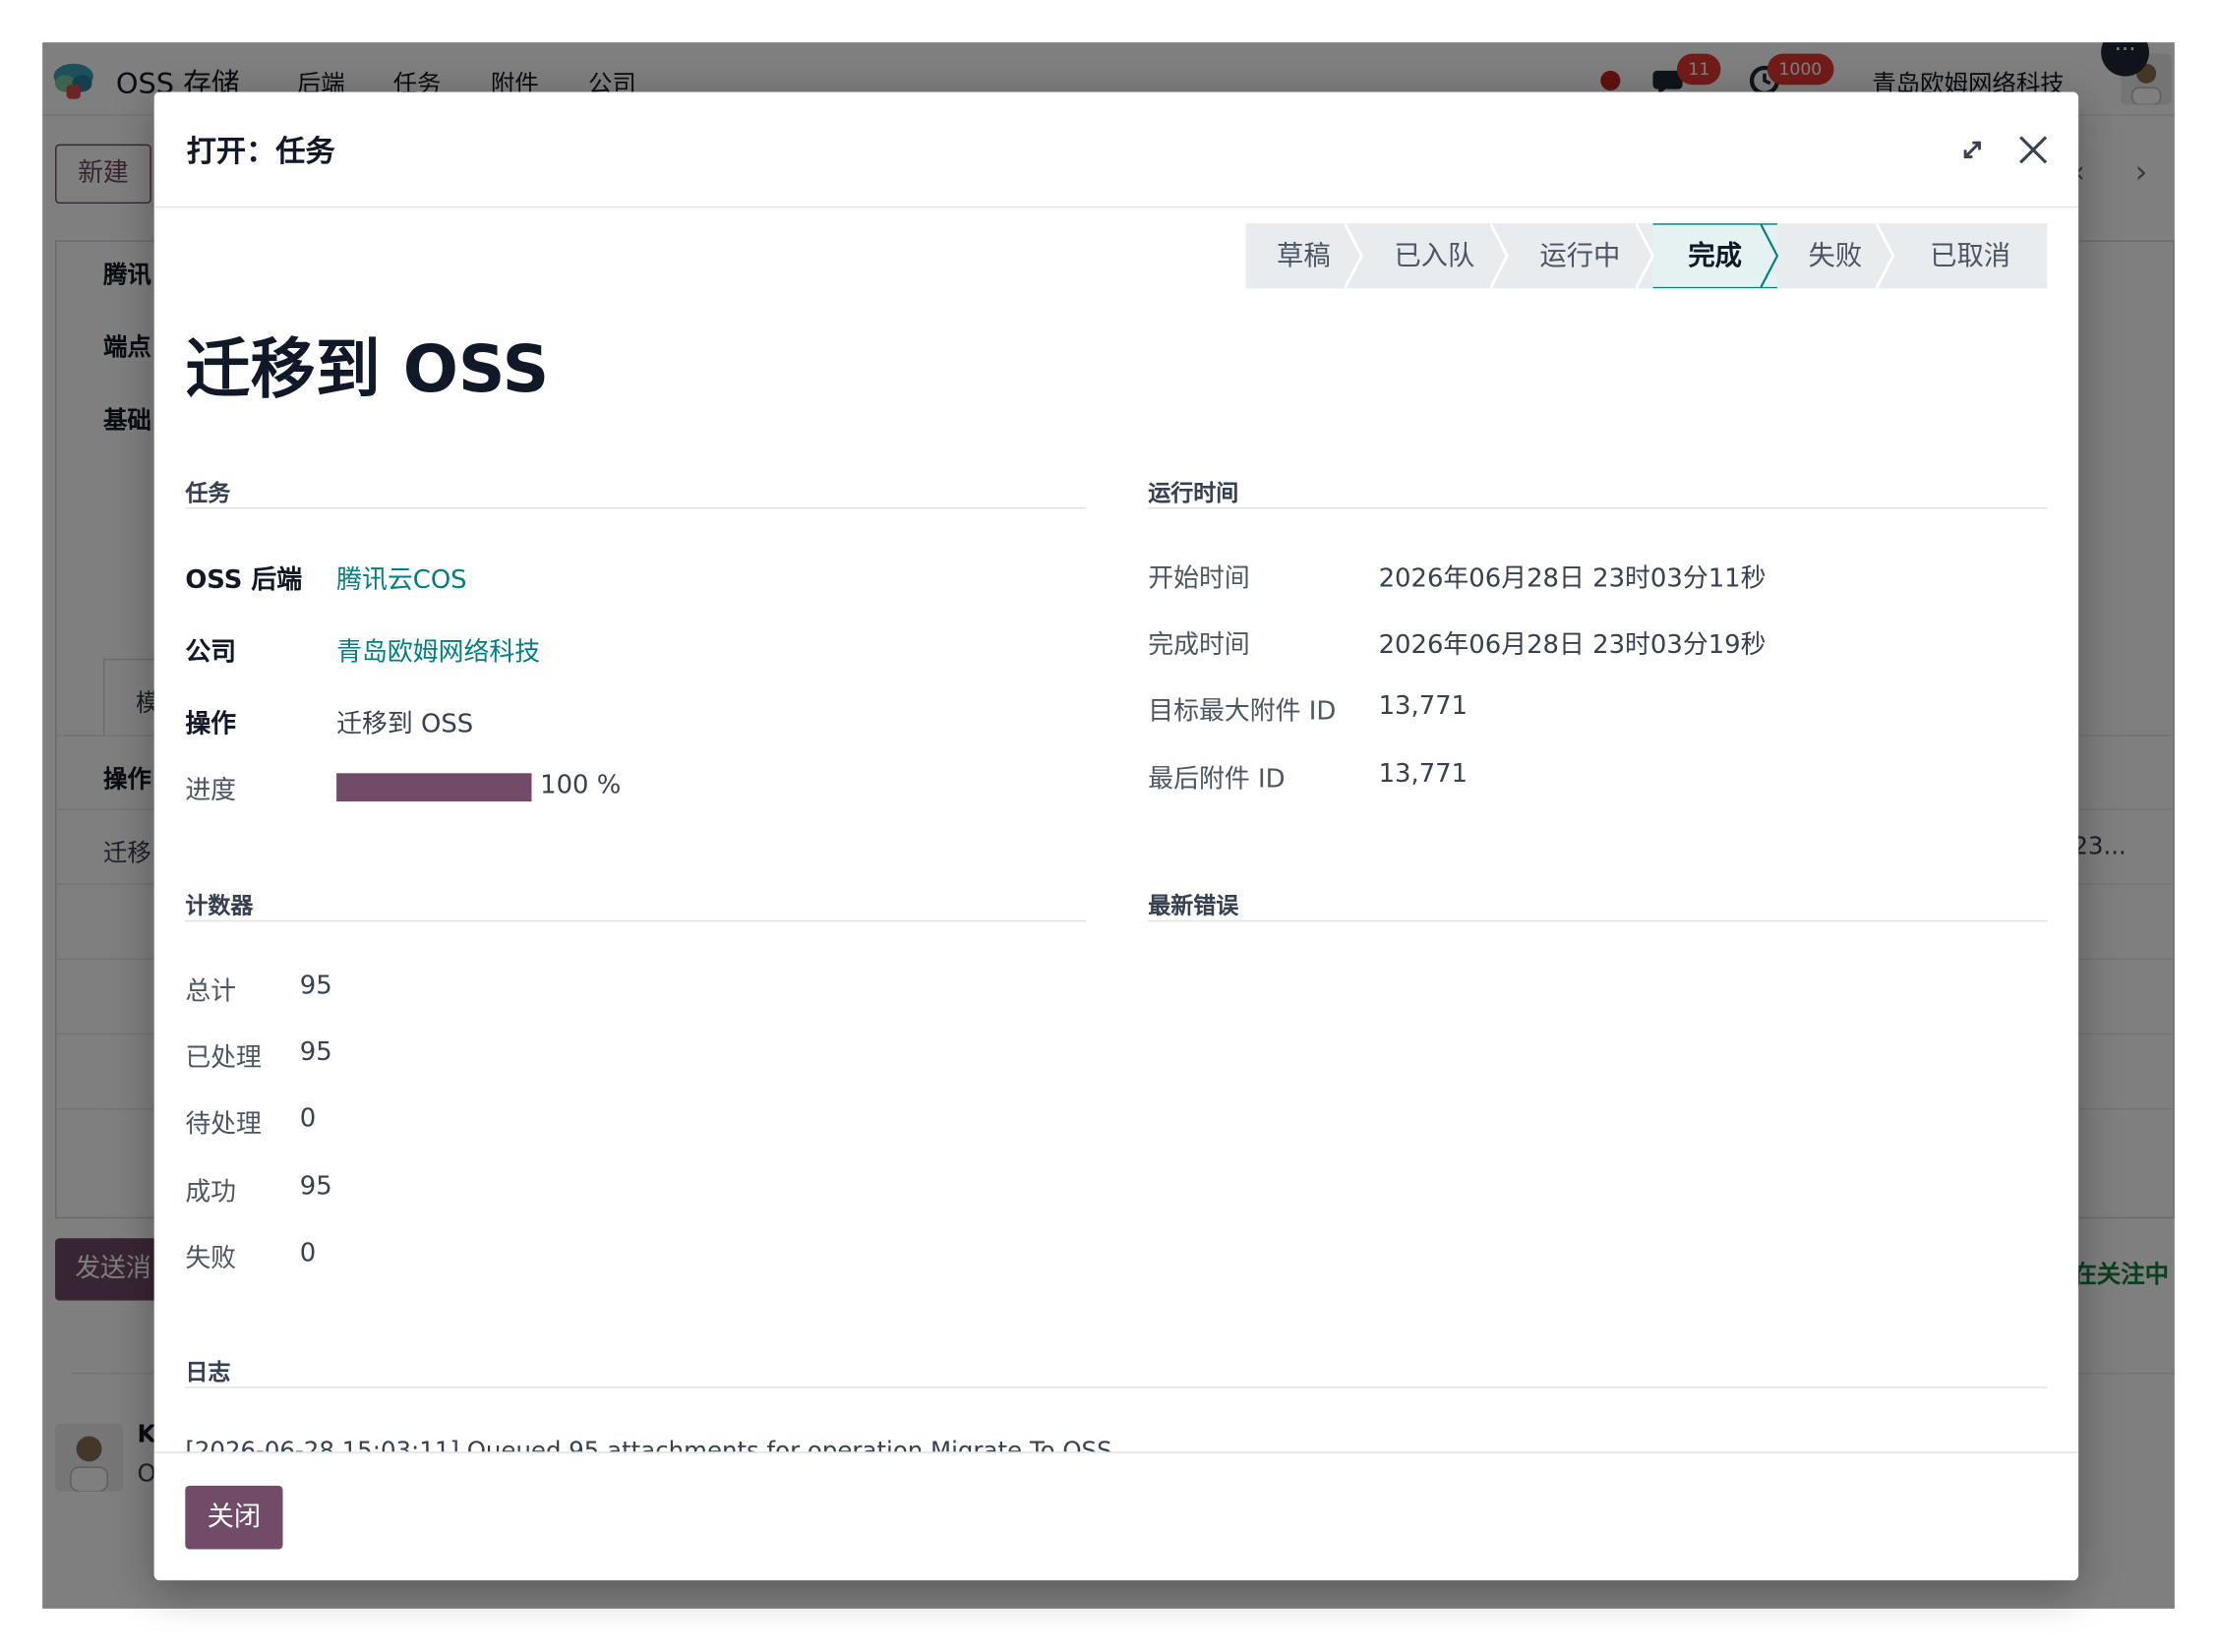  Describe the element at coordinates (308, 1118) in the screenshot. I see `counter-value-pending: 0` at that location.